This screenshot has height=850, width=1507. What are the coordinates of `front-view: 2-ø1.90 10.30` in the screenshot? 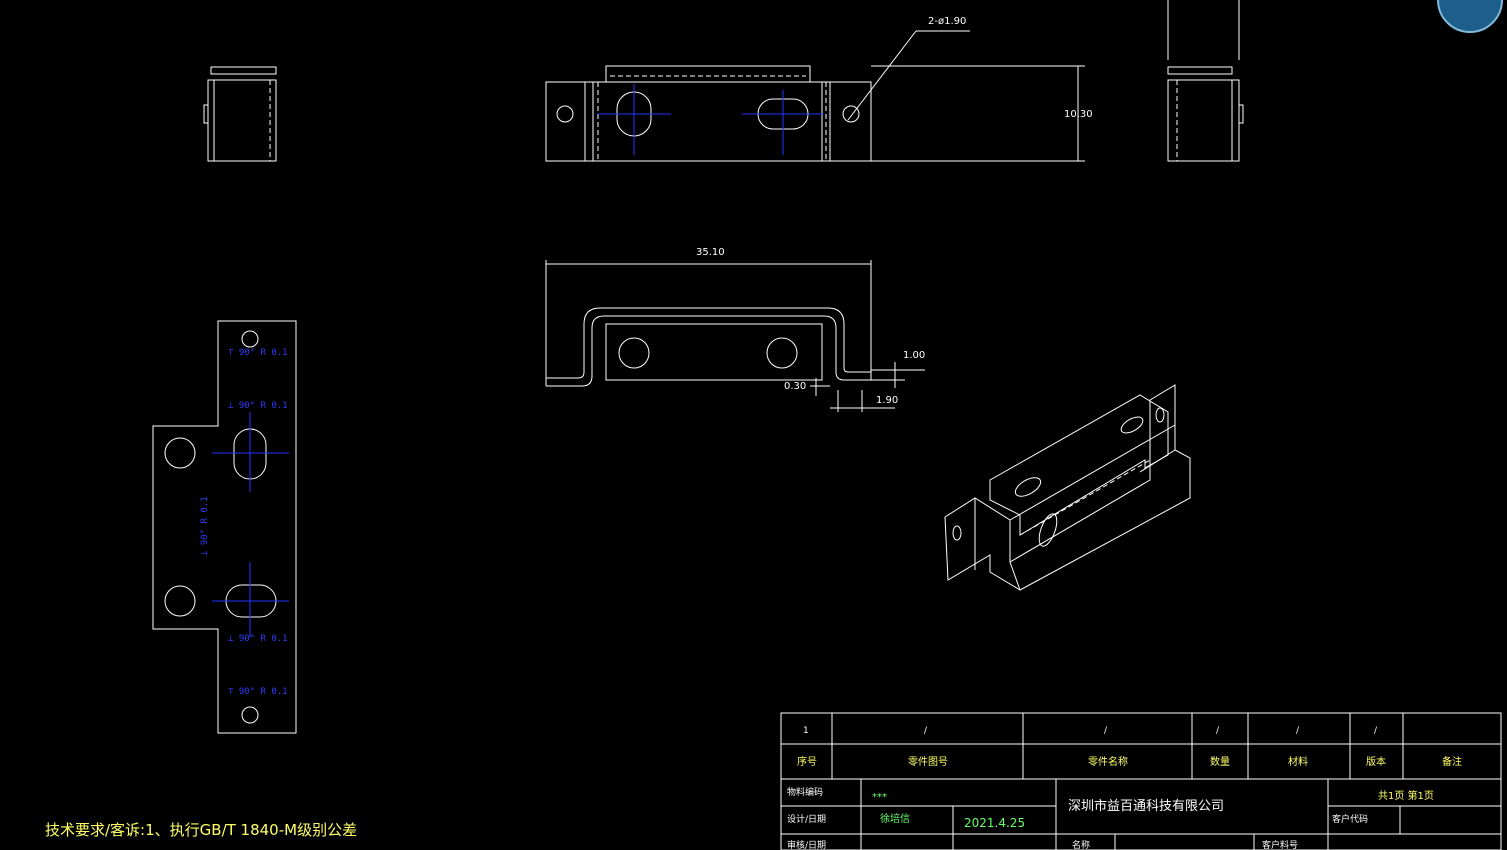 It's located at (819, 89).